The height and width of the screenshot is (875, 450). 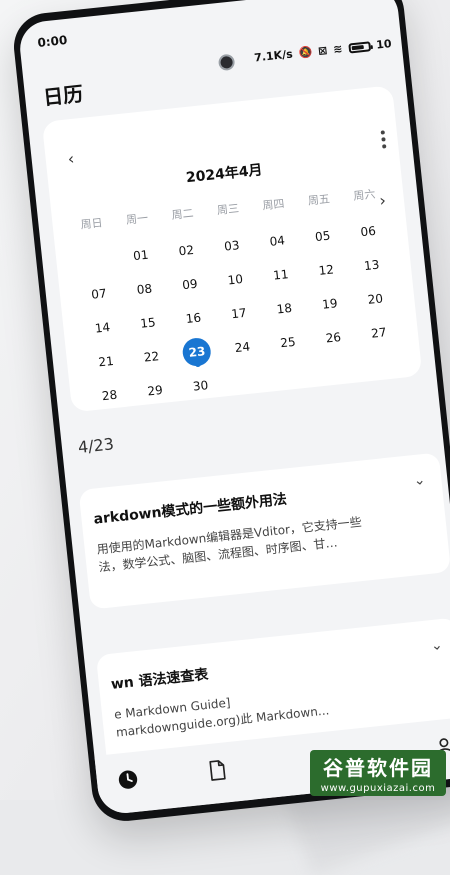 What do you see at coordinates (378, 788) in the screenshot?
I see `watermark-url: www.gupuxiazai.com` at bounding box center [378, 788].